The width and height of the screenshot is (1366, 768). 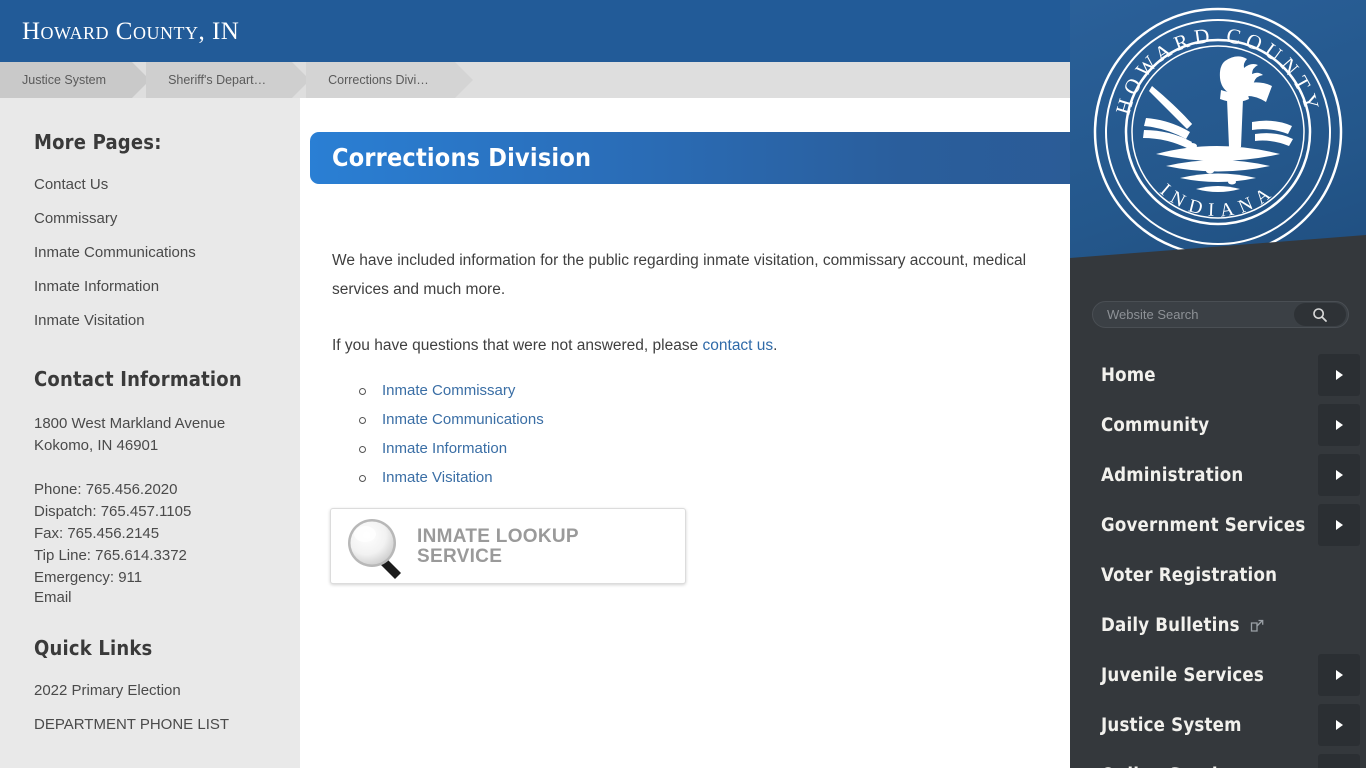 I want to click on external-link-icon, so click(x=1257, y=625).